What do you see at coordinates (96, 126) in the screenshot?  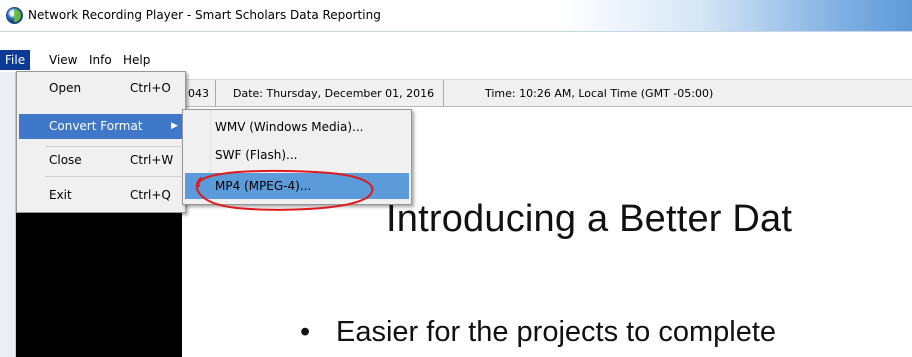 I see `file-menu-convert-label: Convert Format` at bounding box center [96, 126].